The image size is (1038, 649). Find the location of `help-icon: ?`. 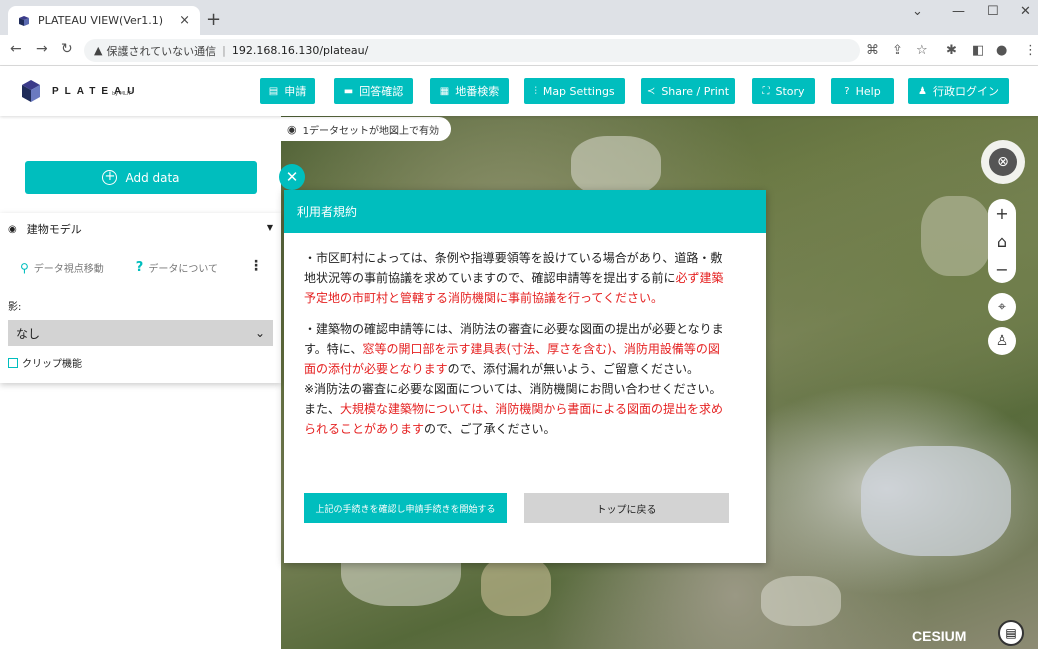

help-icon: ? is located at coordinates (847, 91).